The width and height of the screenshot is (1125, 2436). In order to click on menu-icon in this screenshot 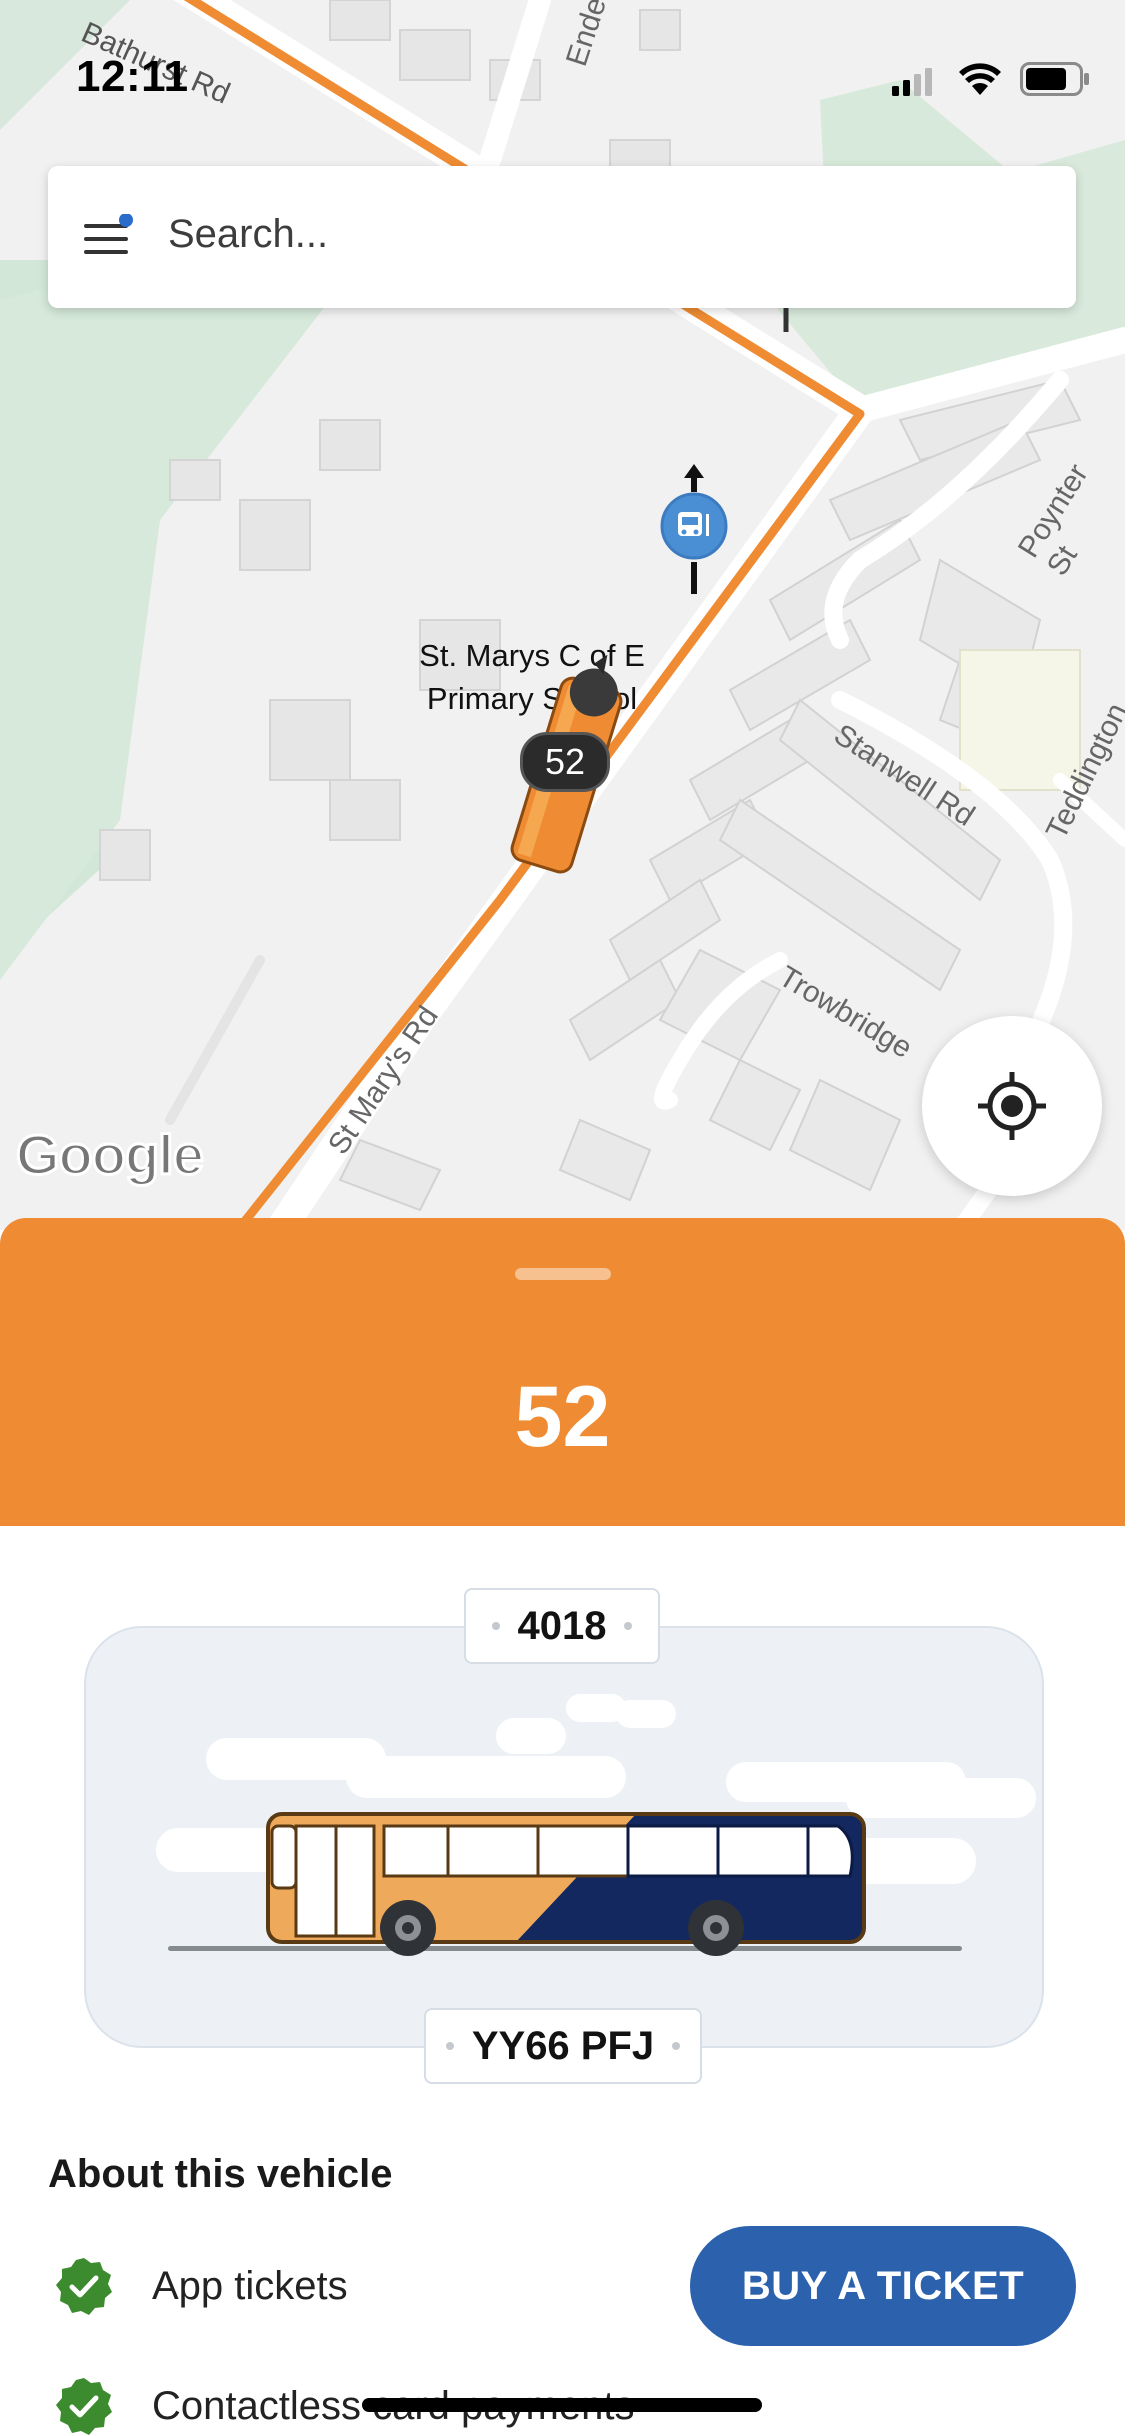, I will do `click(108, 233)`.